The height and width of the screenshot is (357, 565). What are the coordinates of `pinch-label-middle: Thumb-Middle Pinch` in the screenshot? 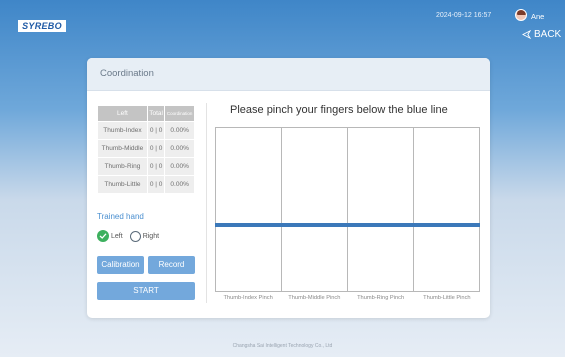 It's located at (314, 298).